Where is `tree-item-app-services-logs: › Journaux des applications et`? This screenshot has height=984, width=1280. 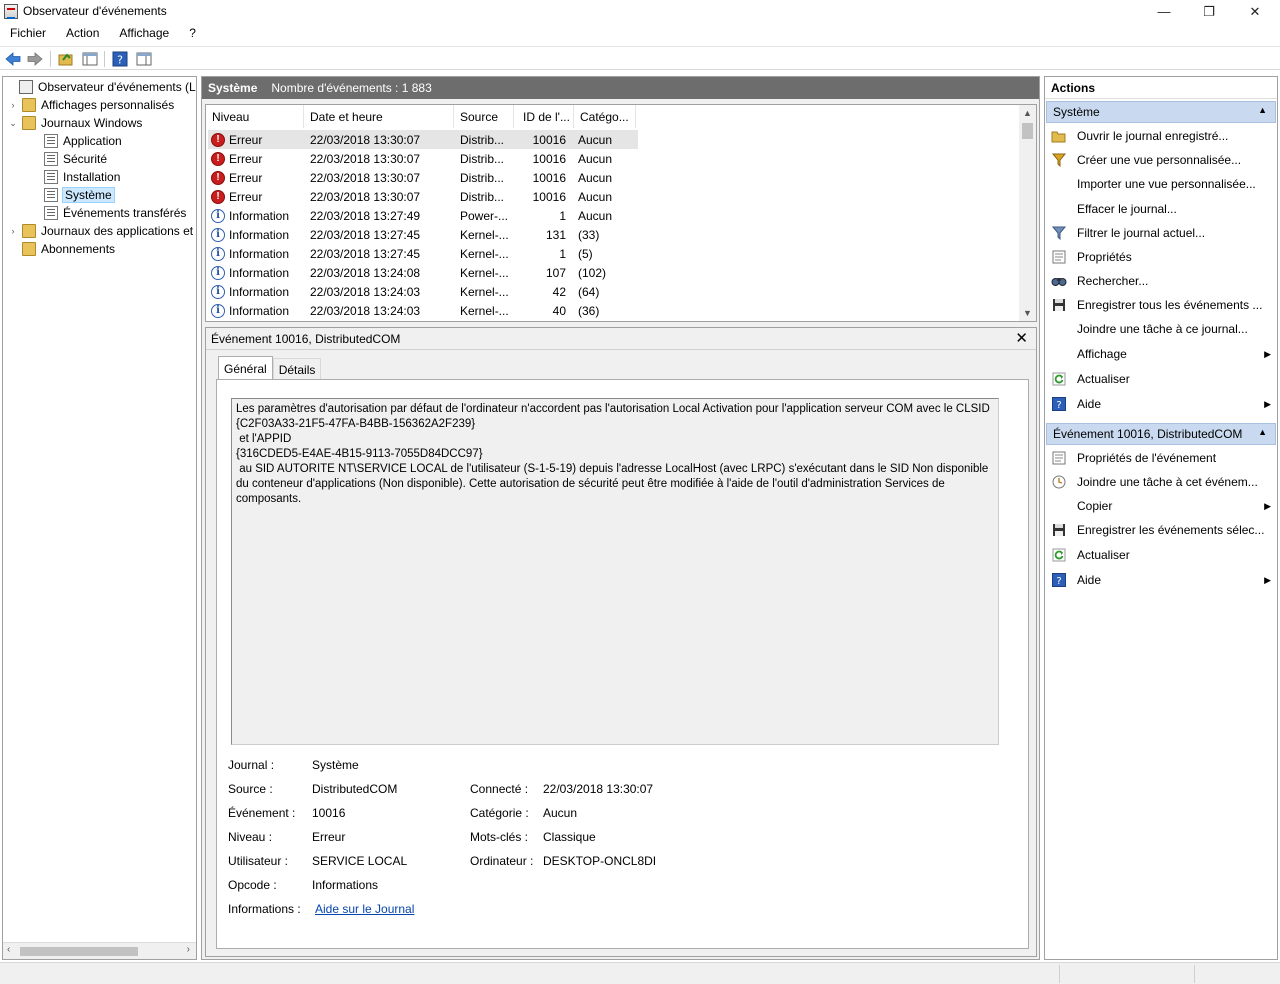 tree-item-app-services-logs: › Journaux des applications et is located at coordinates (100, 231).